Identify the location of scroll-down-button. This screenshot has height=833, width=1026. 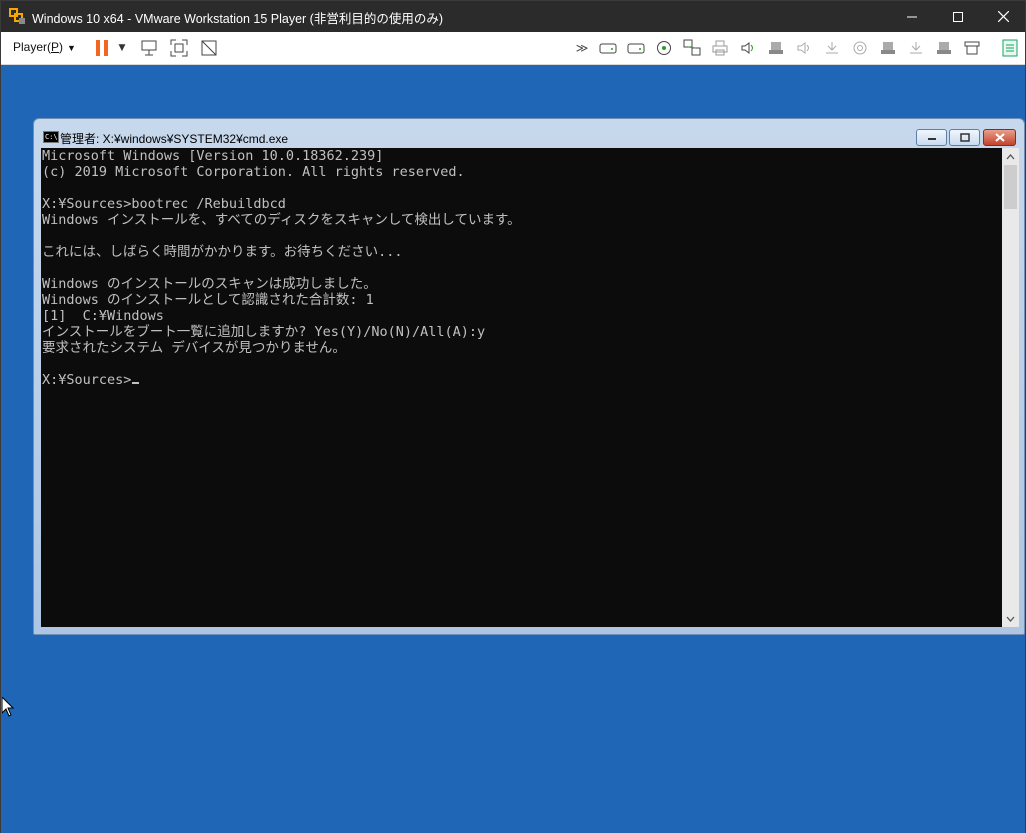
(1010, 618).